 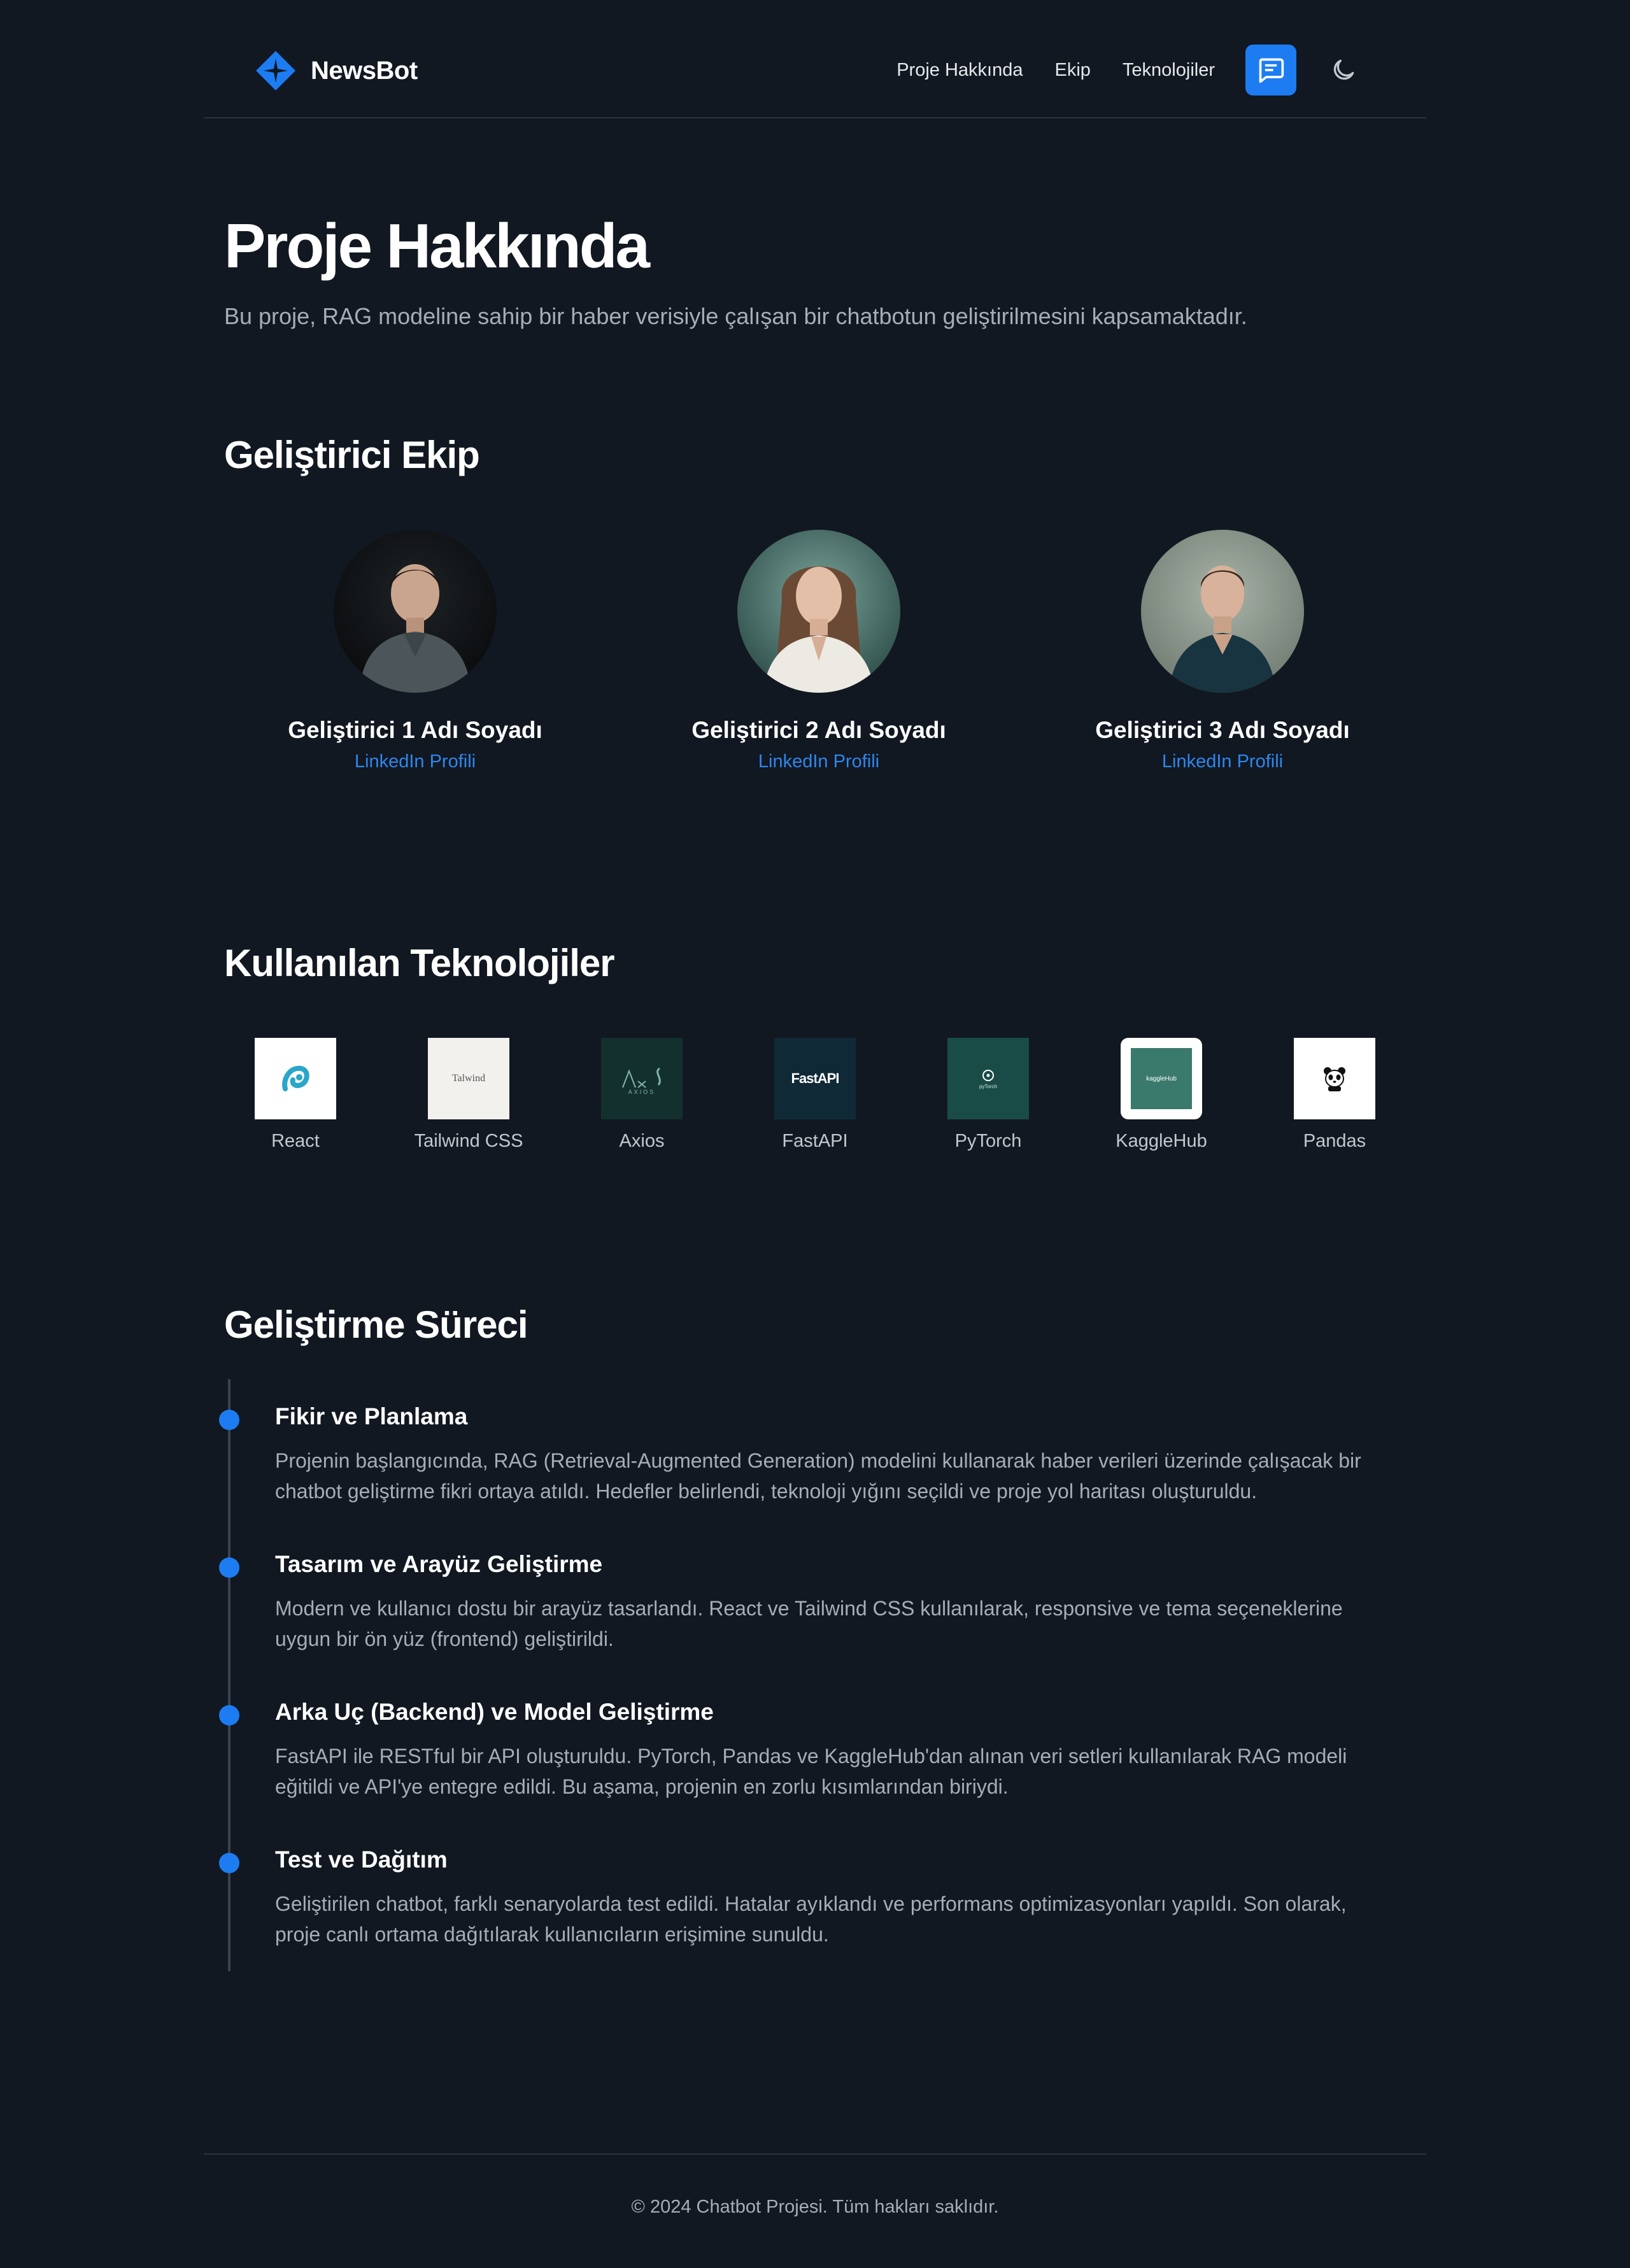 I want to click on tech-label: FastAPI, so click(x=815, y=1141).